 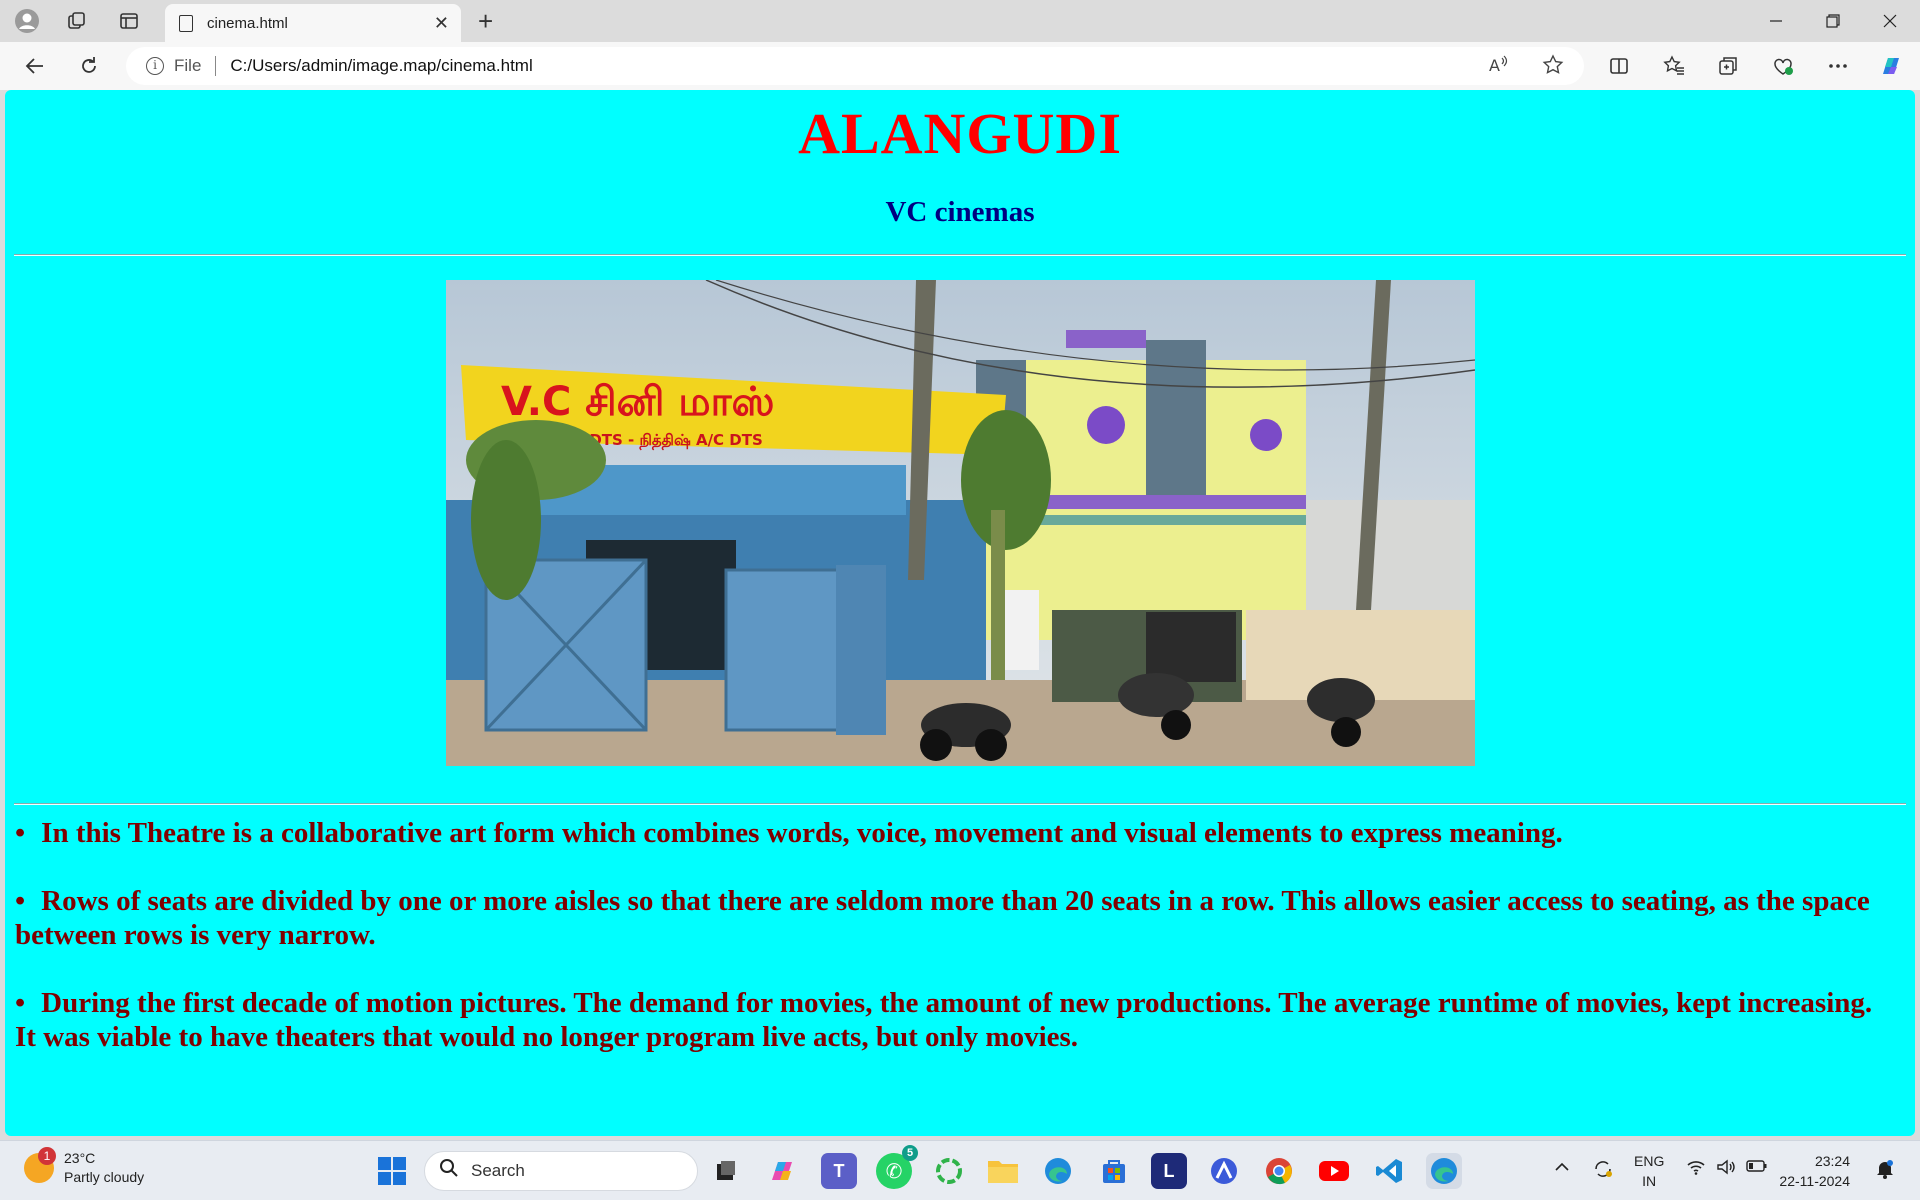 What do you see at coordinates (726, 1171) in the screenshot?
I see `task-view-icon` at bounding box center [726, 1171].